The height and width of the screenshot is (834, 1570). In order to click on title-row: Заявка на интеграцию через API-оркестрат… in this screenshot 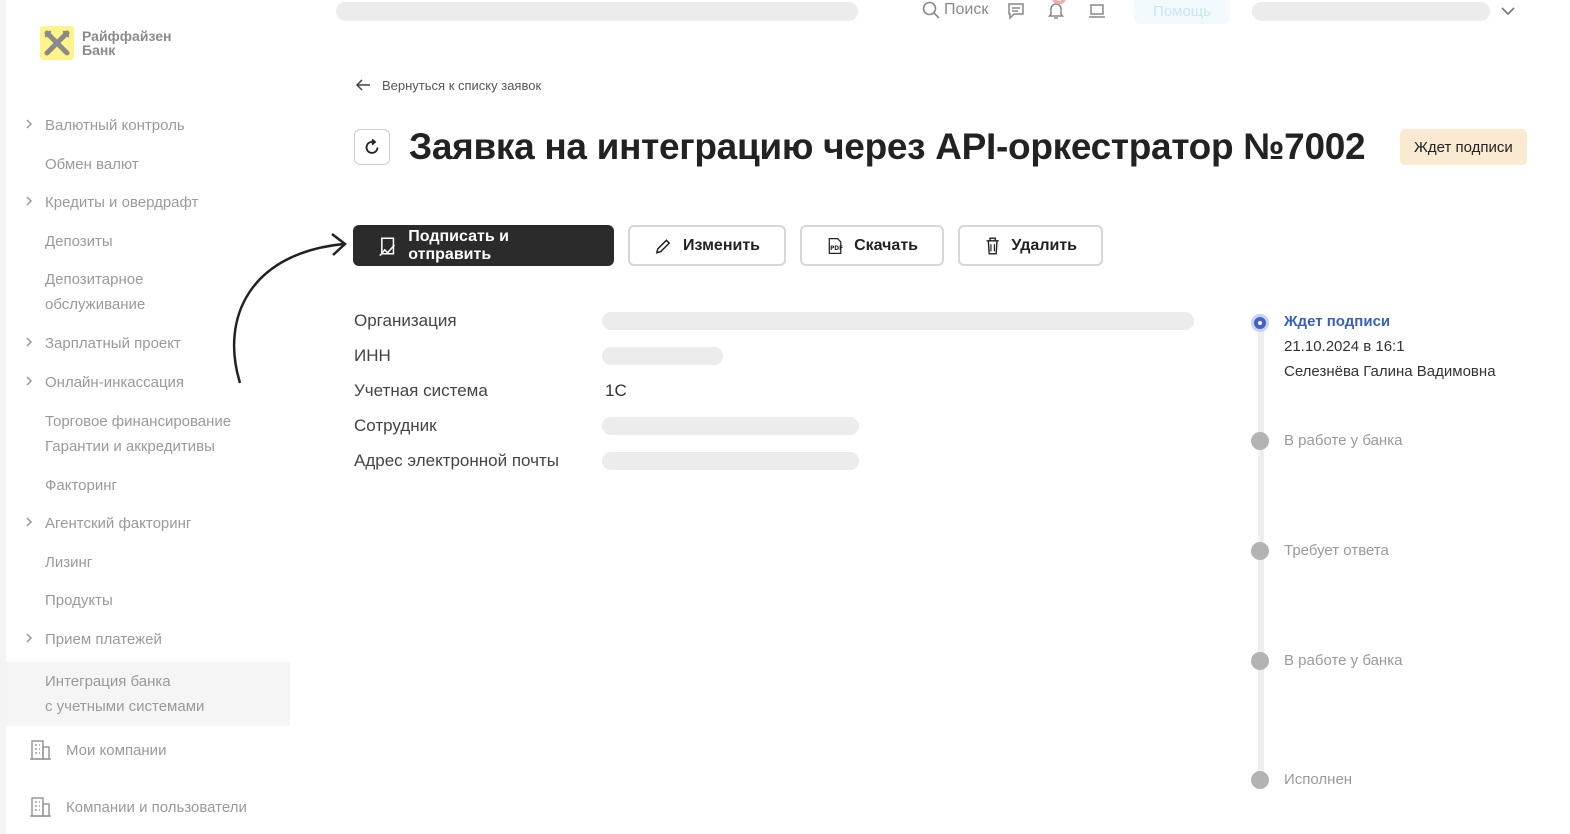, I will do `click(860, 147)`.